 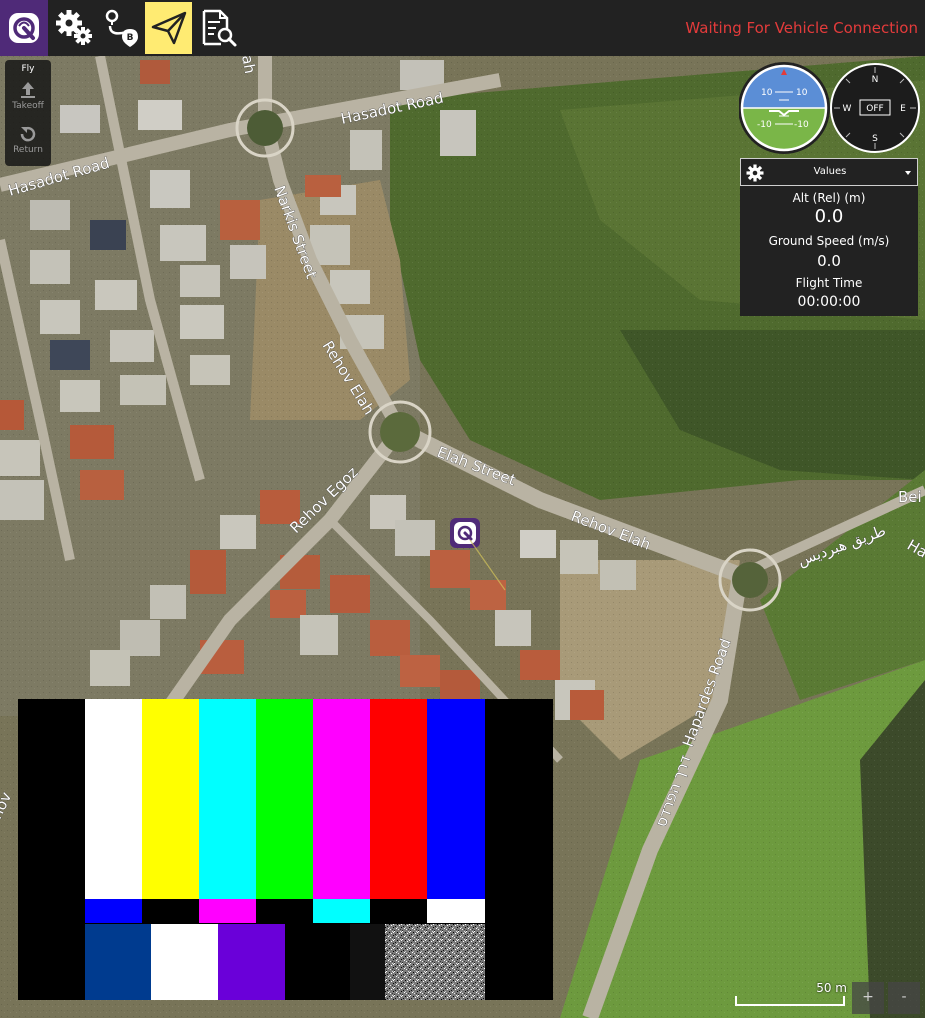 I want to click on scale-bar, so click(x=790, y=1001).